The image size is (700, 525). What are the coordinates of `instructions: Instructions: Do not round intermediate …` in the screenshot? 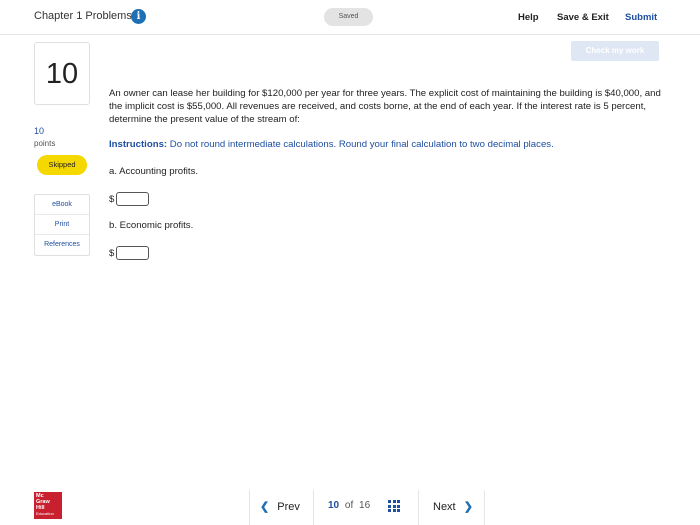 It's located at (386, 144).